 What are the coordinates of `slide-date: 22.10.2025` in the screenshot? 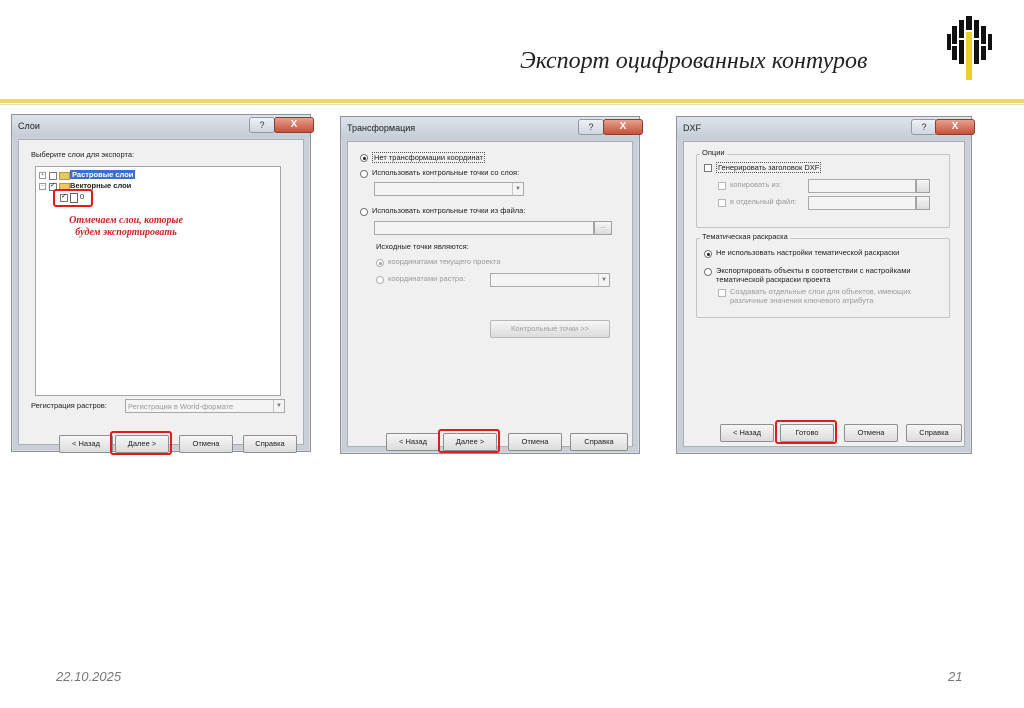 It's located at (89, 676).